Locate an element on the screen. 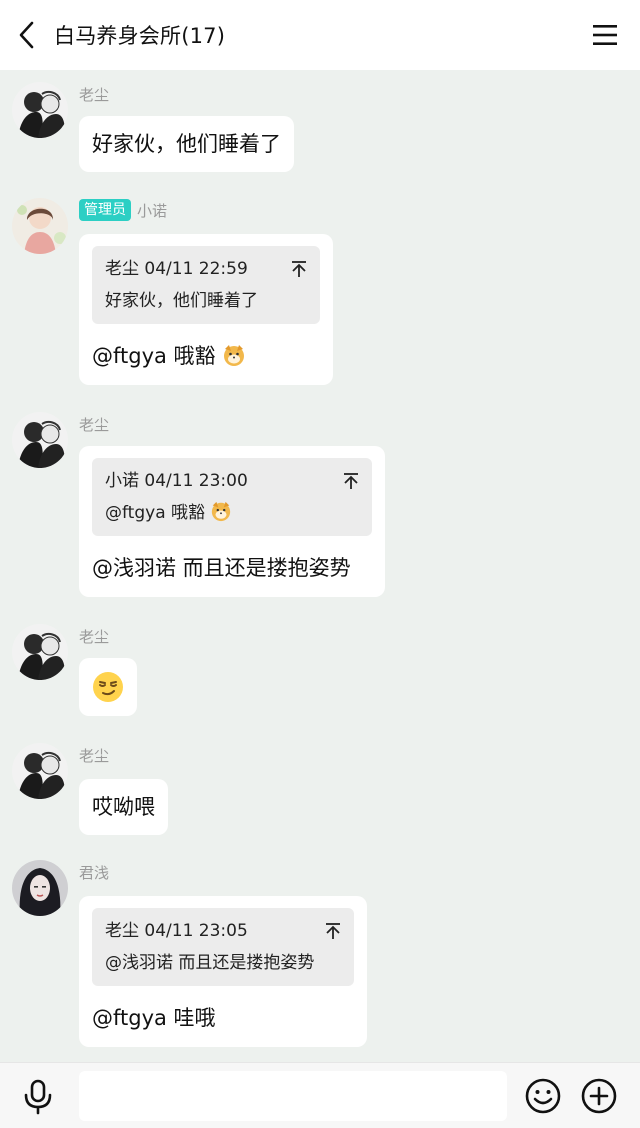 The width and height of the screenshot is (640, 1128). message-bubble: 老尘 04/11 23:05 @浅羽诺 而且还是搂抱姿势 @ftgya 哇哦 is located at coordinates (223, 971).